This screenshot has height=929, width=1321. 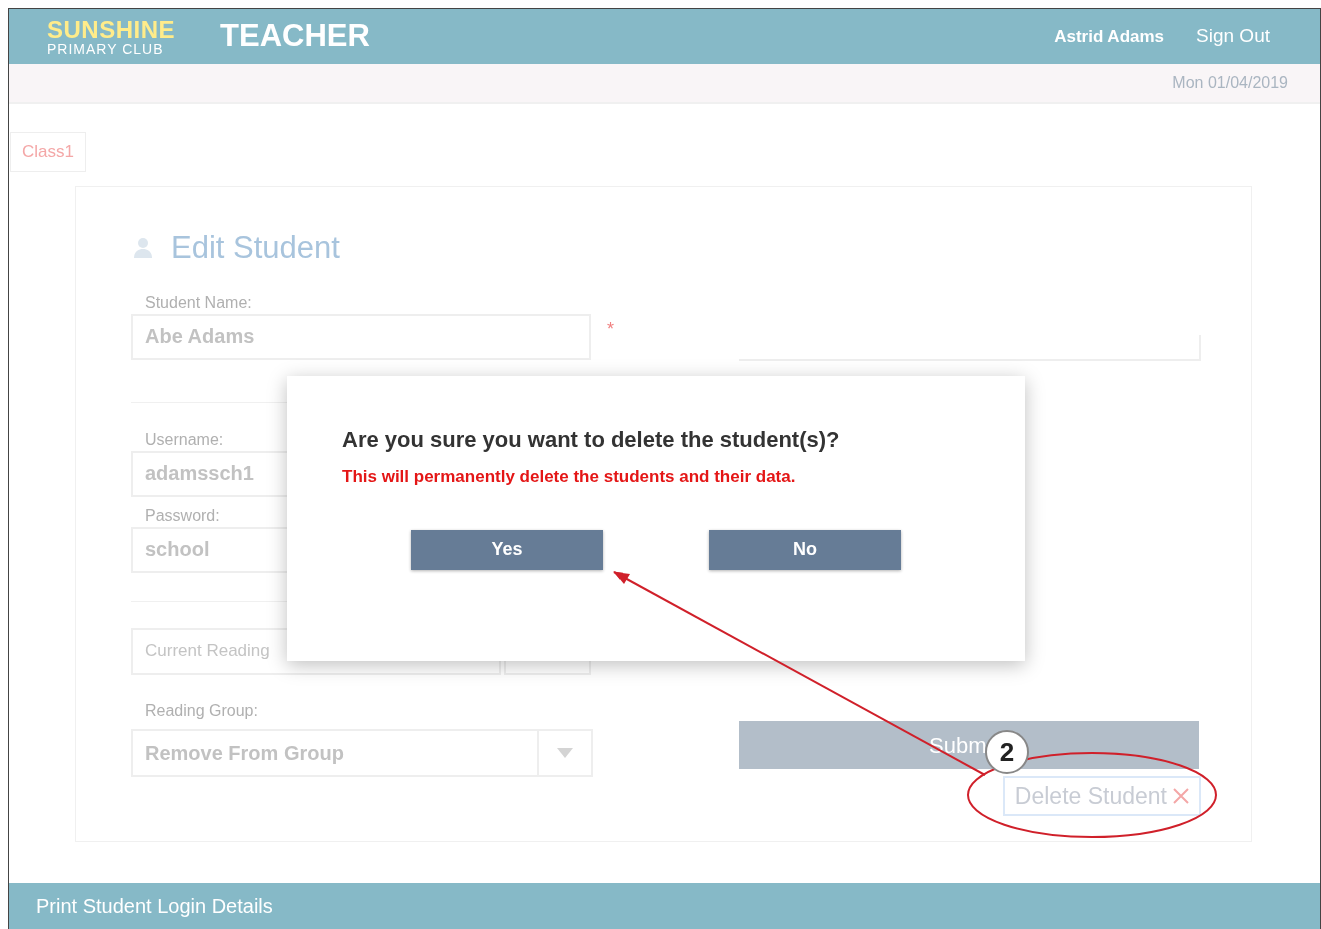 I want to click on sign-out-link: Sign Out, so click(x=1233, y=36).